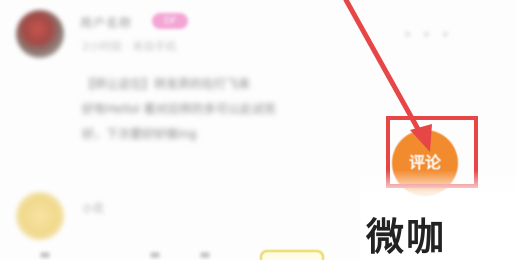 The width and height of the screenshot is (516, 260). I want to click on username: 小花, so click(93, 208).